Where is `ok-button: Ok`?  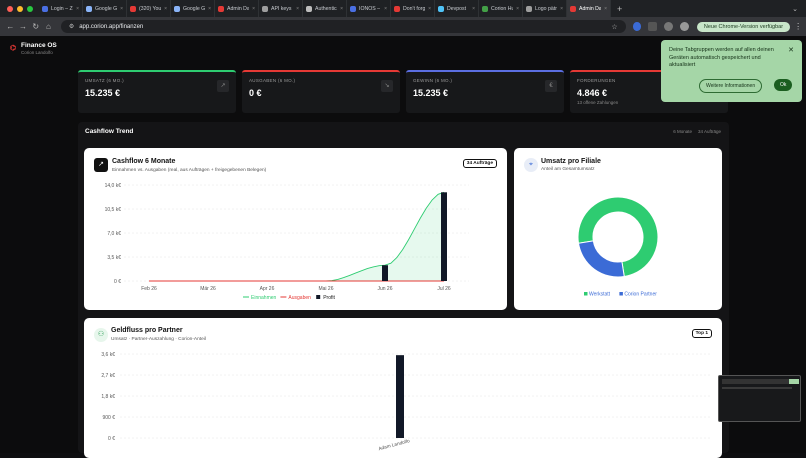 ok-button: Ok is located at coordinates (783, 85).